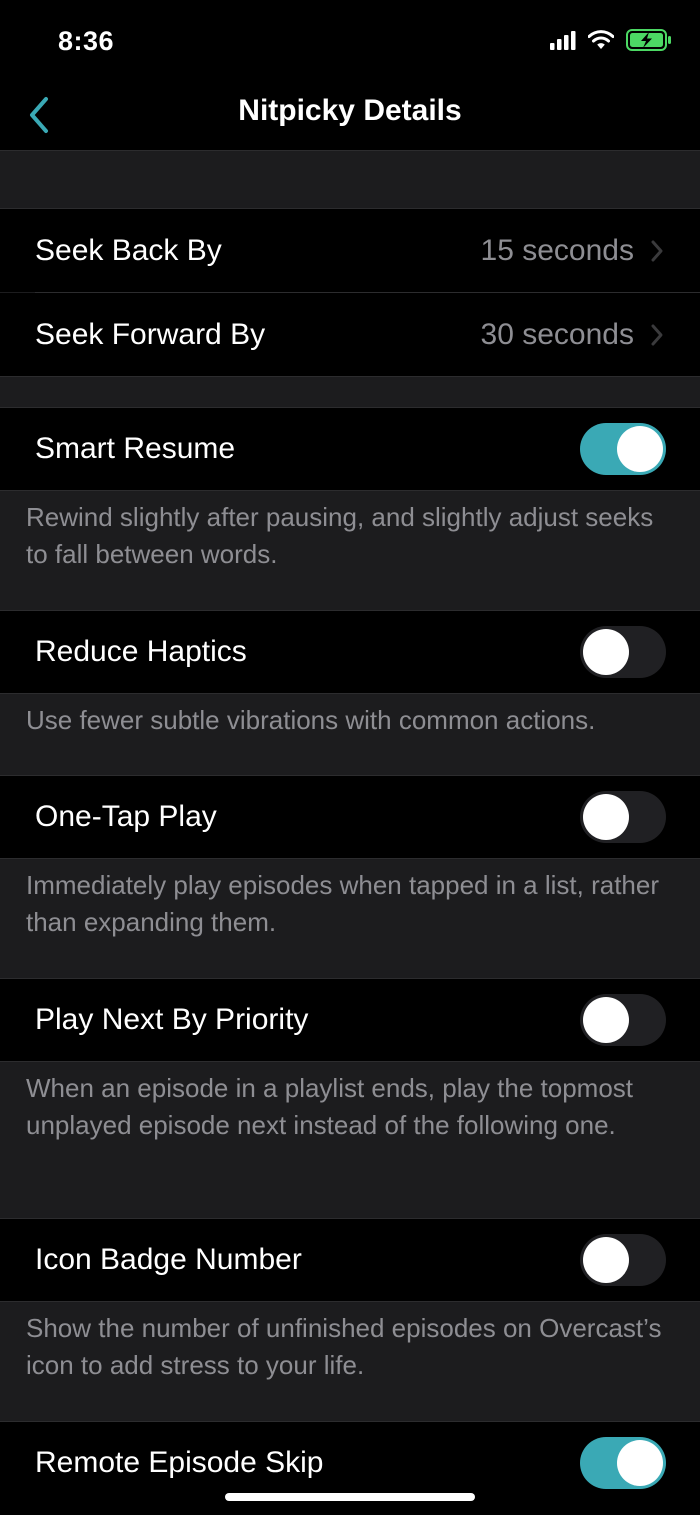  Describe the element at coordinates (557, 250) in the screenshot. I see `seek-back-value: 15 seconds` at that location.